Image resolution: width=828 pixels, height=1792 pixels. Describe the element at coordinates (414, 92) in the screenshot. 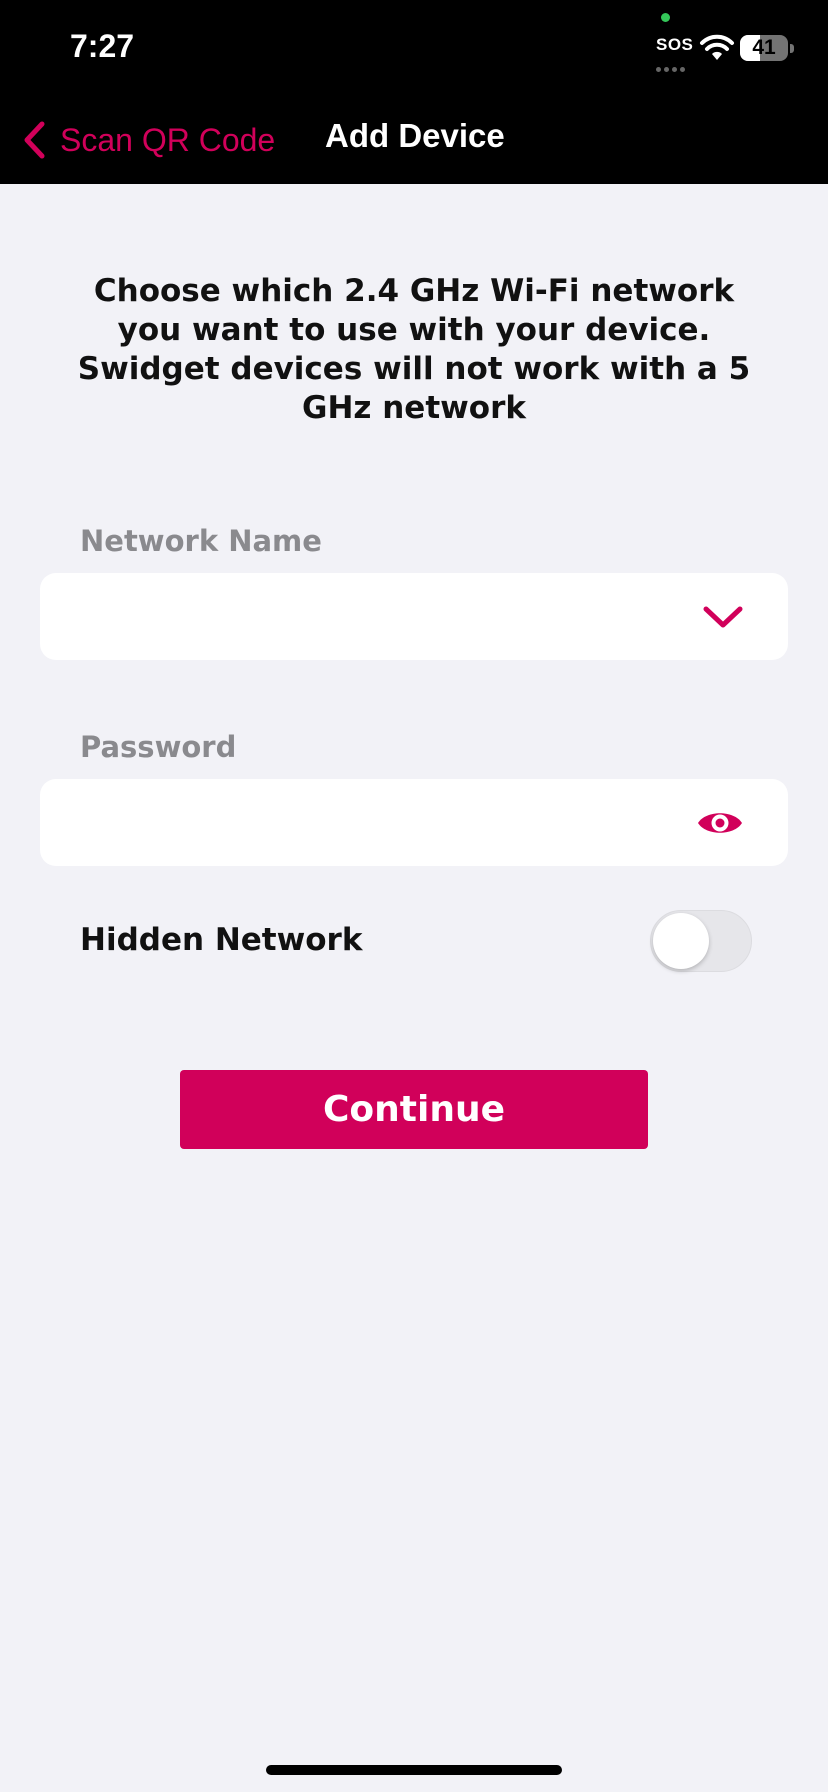

I see `top-bar: 7:27 SOS 41 Scan QR Code Add Device` at that location.